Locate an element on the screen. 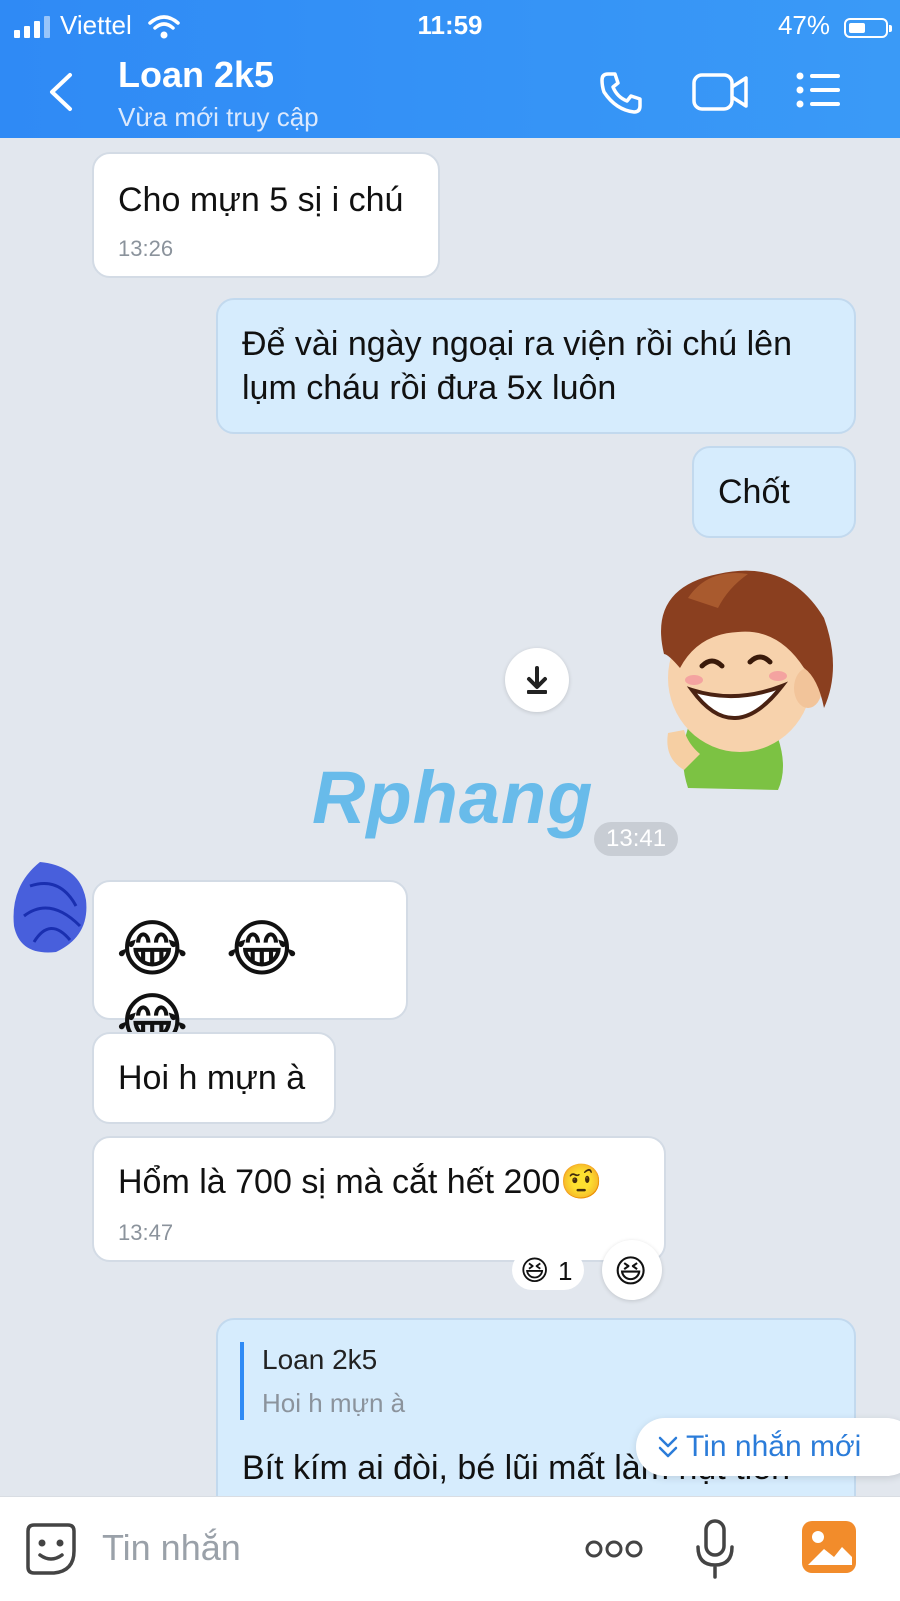  battery-percent: 47% is located at coordinates (803, 25).